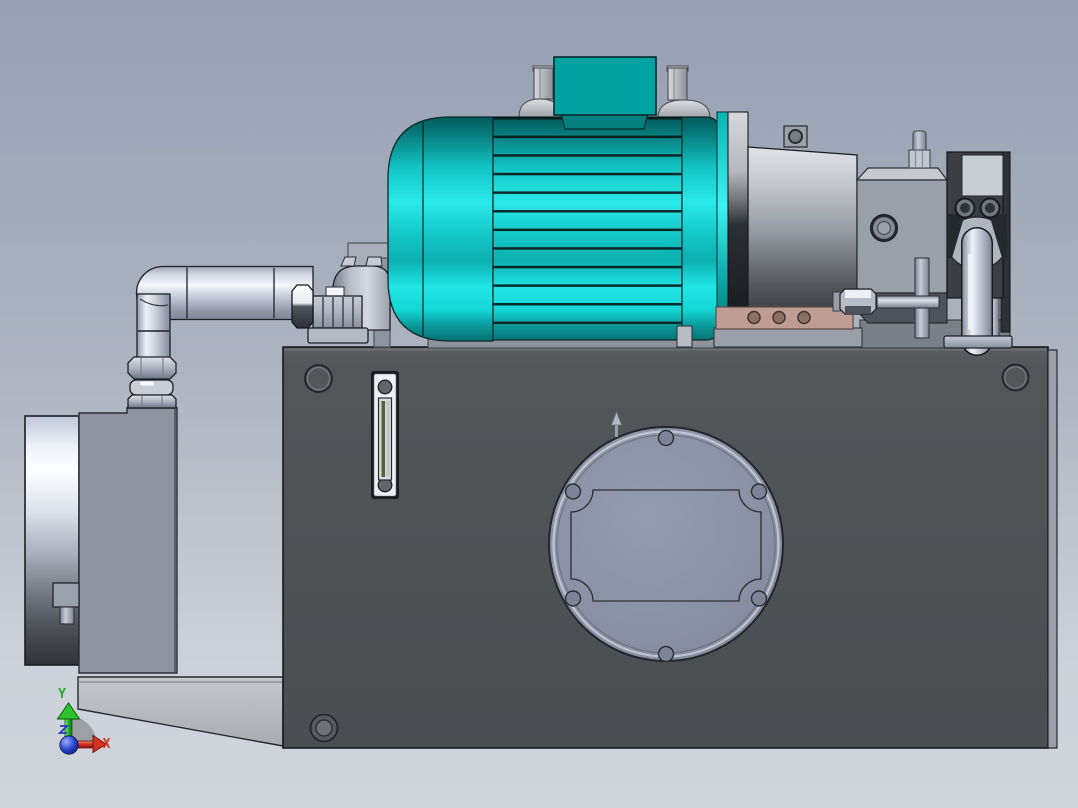 The width and height of the screenshot is (1078, 808). I want to click on filler-flange, so click(338, 335).